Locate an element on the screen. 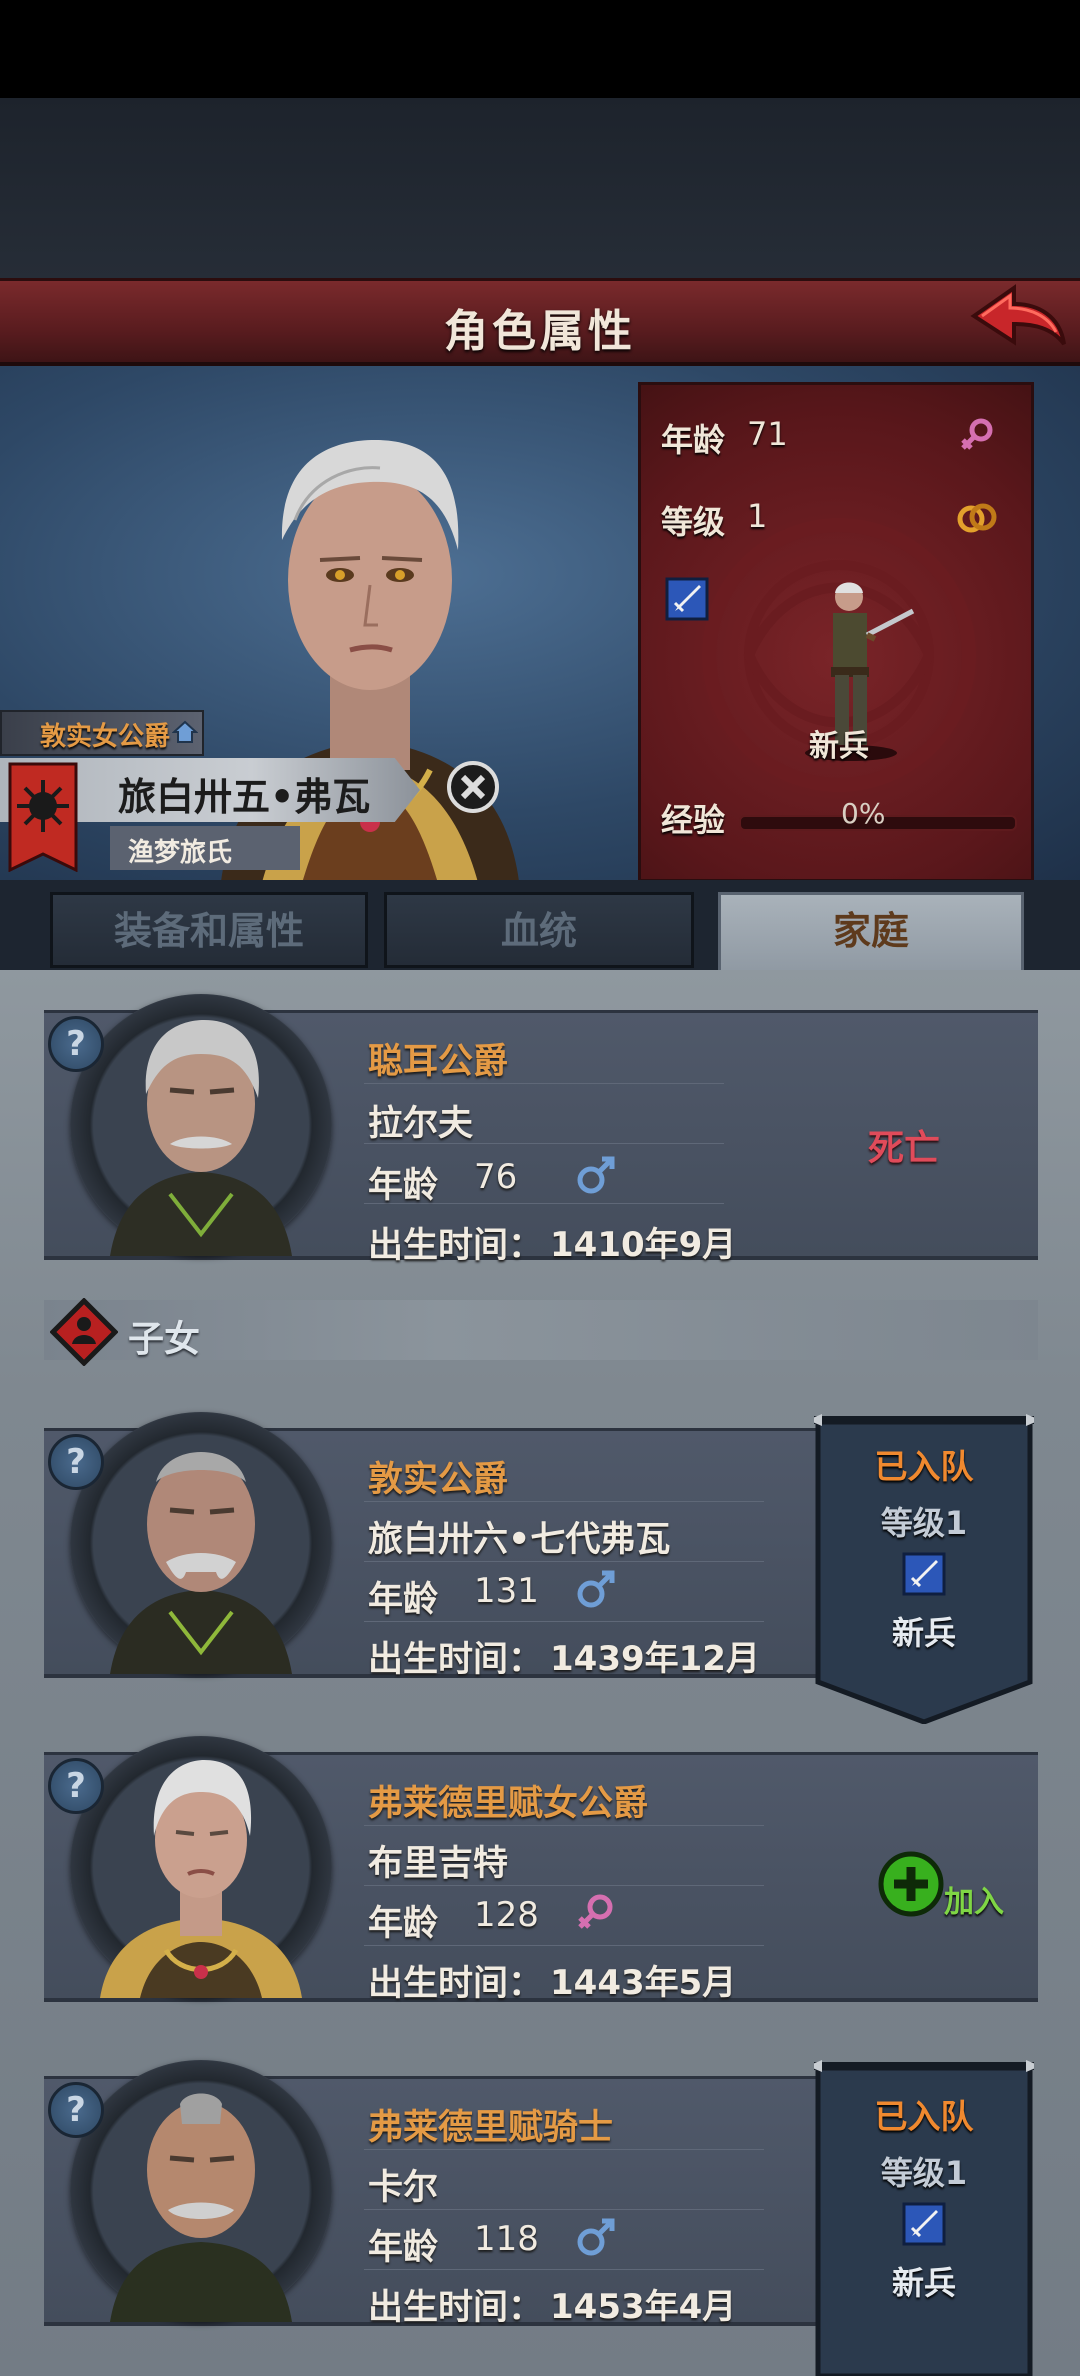  team-banner-2: 已入队 等级1 新兵 is located at coordinates (924, 2217).